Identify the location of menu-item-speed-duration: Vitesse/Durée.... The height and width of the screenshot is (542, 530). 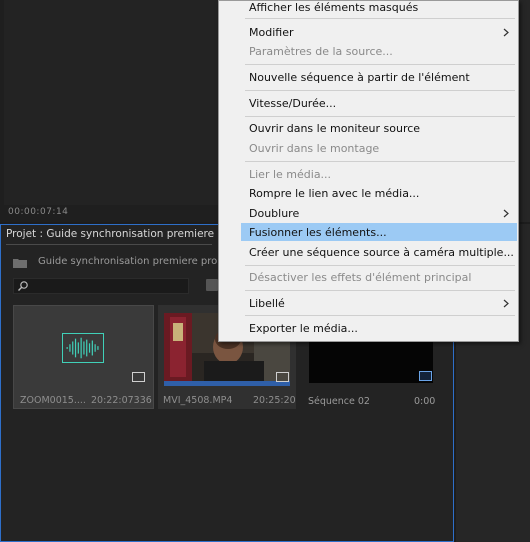
(292, 103).